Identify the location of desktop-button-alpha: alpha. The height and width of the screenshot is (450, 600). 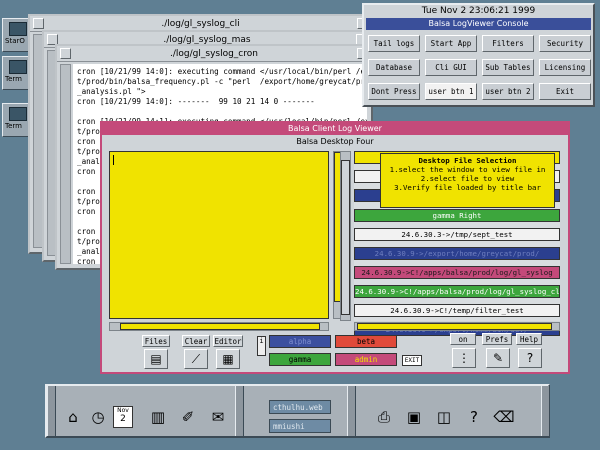
(300, 341).